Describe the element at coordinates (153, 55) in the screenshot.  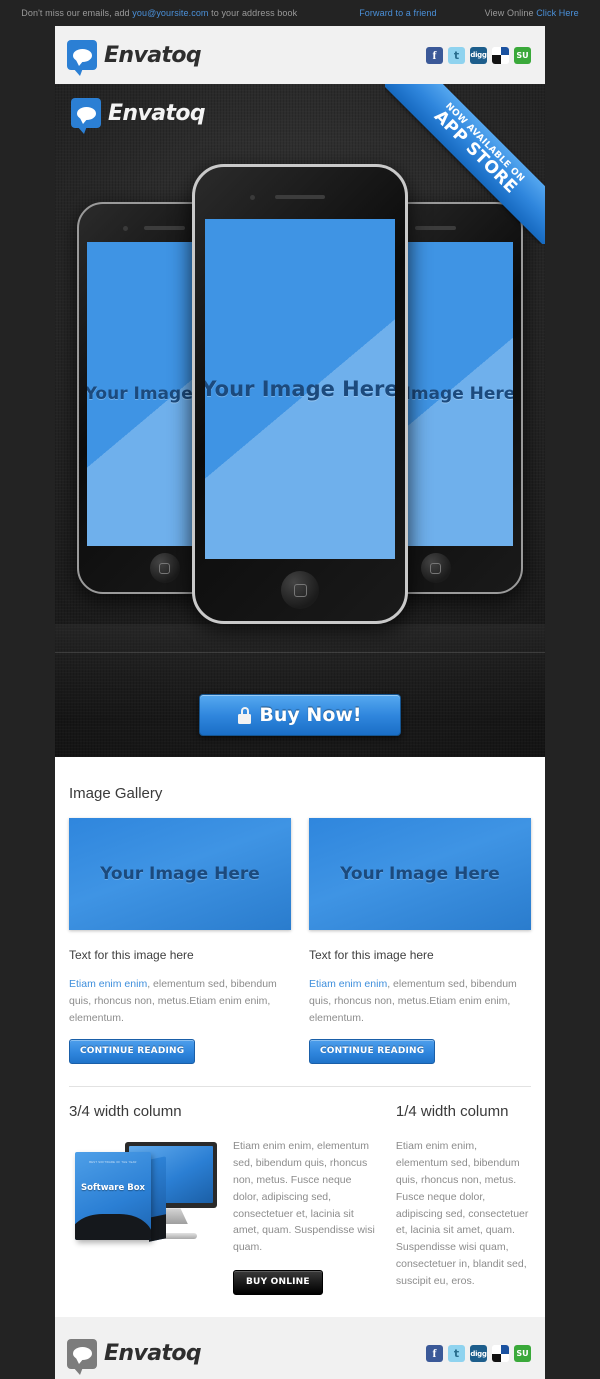
I see `brand-name: Envatoq` at that location.